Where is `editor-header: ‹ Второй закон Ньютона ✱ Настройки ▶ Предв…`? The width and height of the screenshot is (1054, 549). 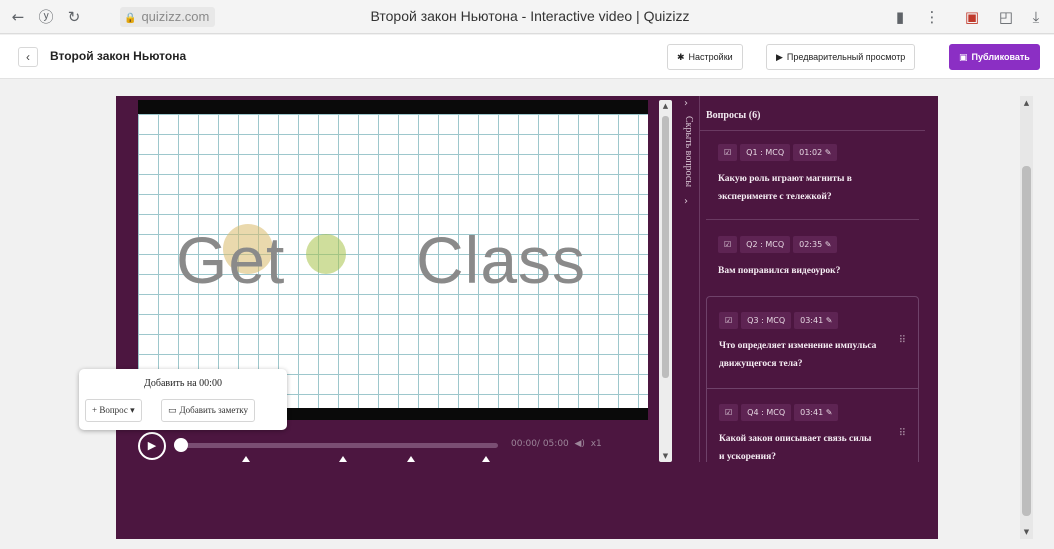 editor-header: ‹ Второй закон Ньютона ✱ Настройки ▶ Предв… is located at coordinates (527, 57).